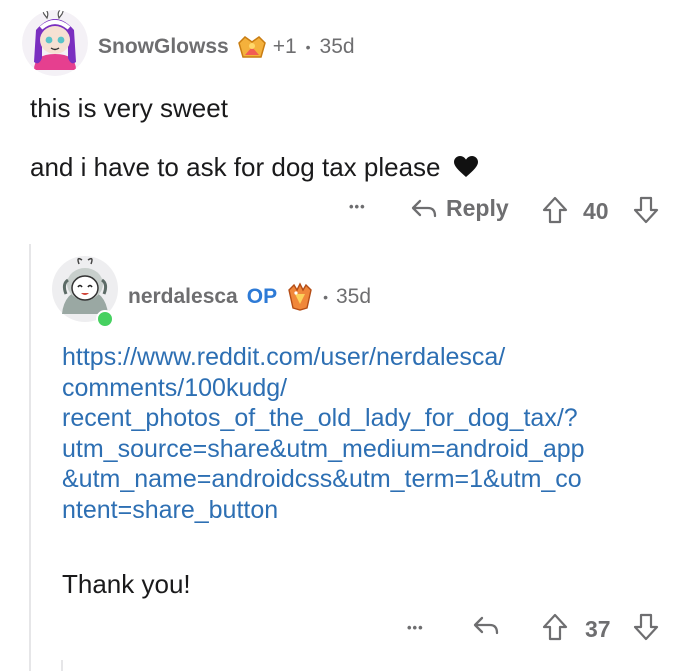 This screenshot has height=671, width=700. Describe the element at coordinates (284, 46) in the screenshot. I see `karma-delta: +1` at that location.